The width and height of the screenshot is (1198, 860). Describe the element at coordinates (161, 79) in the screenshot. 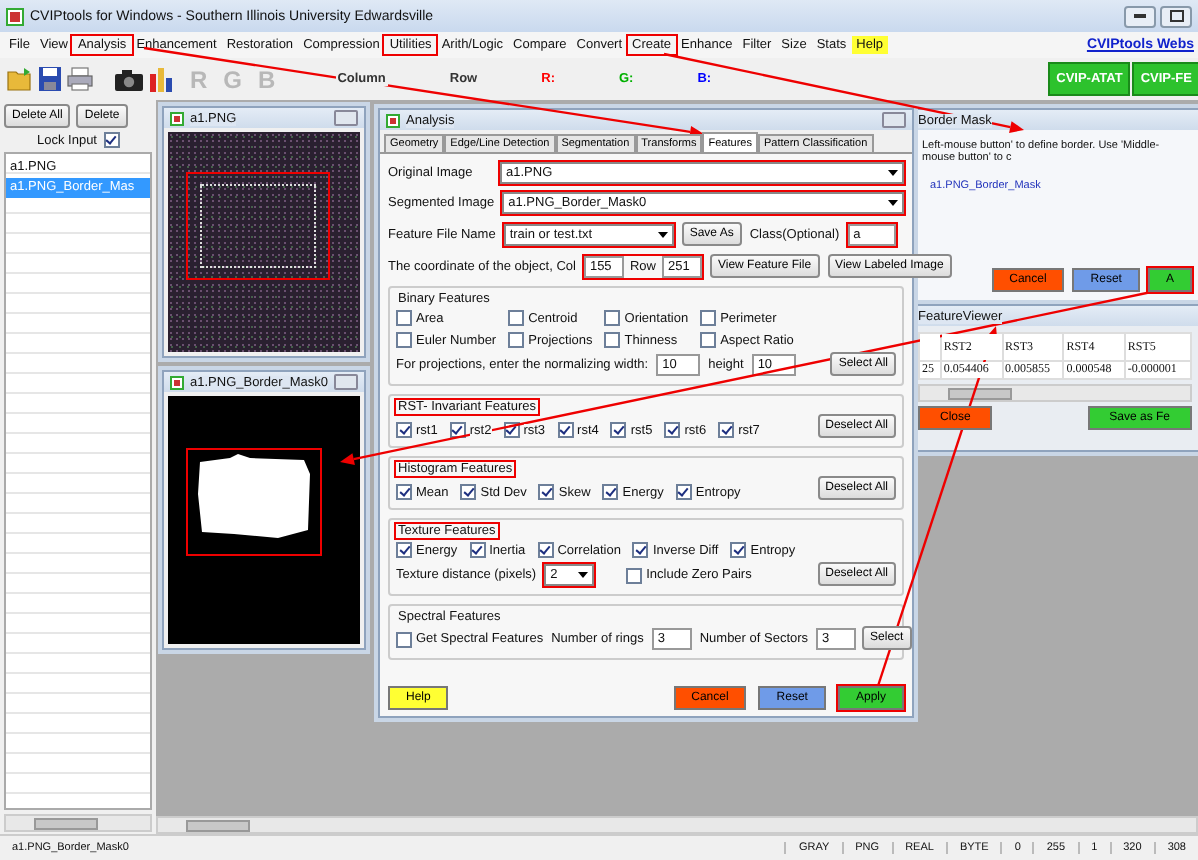

I see `bar-chart-icon` at that location.